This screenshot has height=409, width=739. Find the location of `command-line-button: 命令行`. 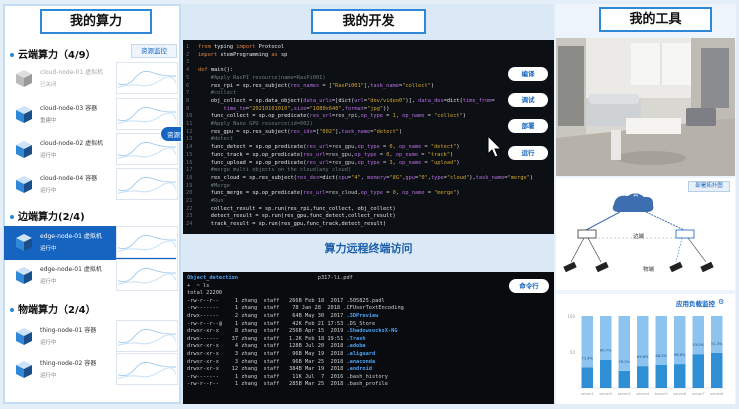

command-line-button: 命令行 is located at coordinates (529, 286).